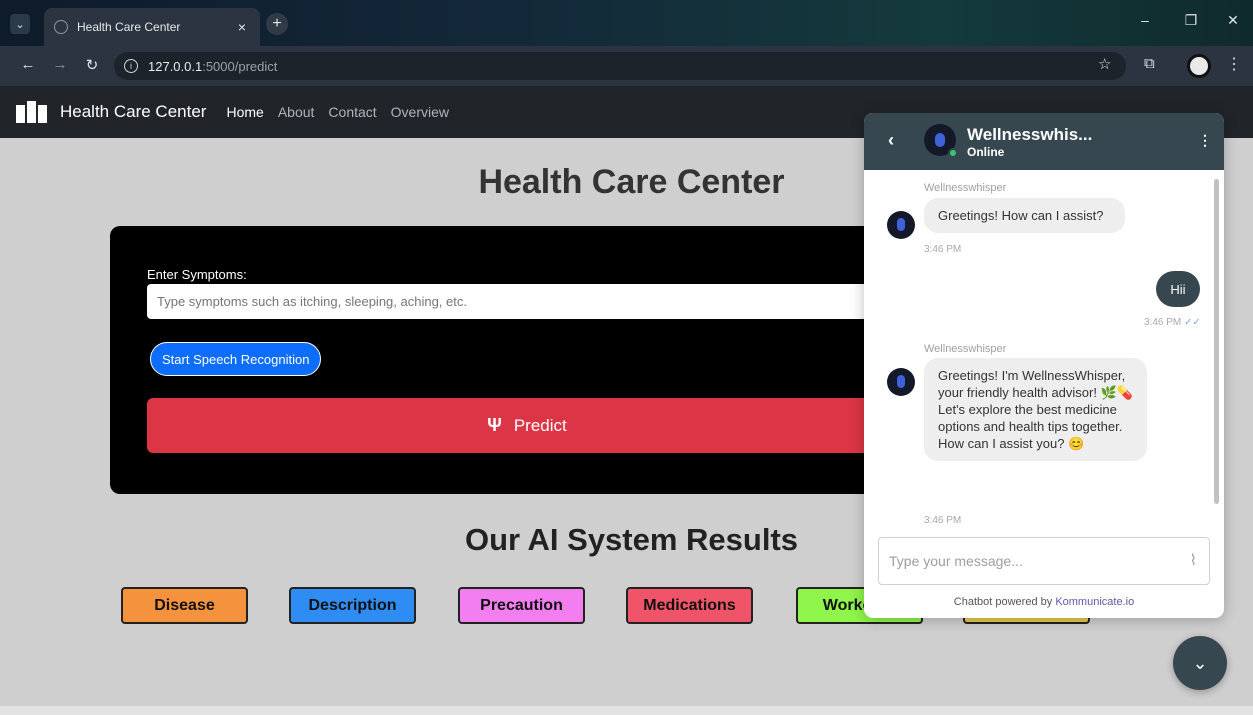 This screenshot has width=1253, height=715. I want to click on chat-header: ‹ Wellnesswhis... Online ⋮, so click(1044, 141).